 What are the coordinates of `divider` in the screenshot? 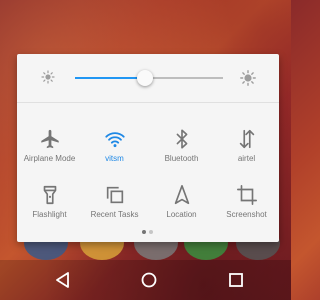 It's located at (148, 102).